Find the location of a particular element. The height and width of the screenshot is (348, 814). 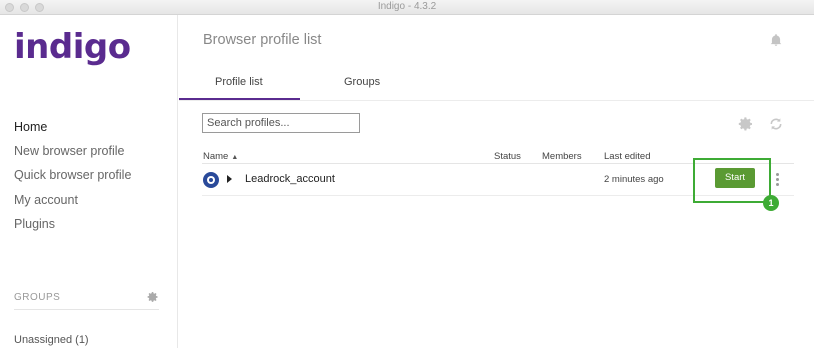

column-header-name: Name ▲ is located at coordinates (220, 156).